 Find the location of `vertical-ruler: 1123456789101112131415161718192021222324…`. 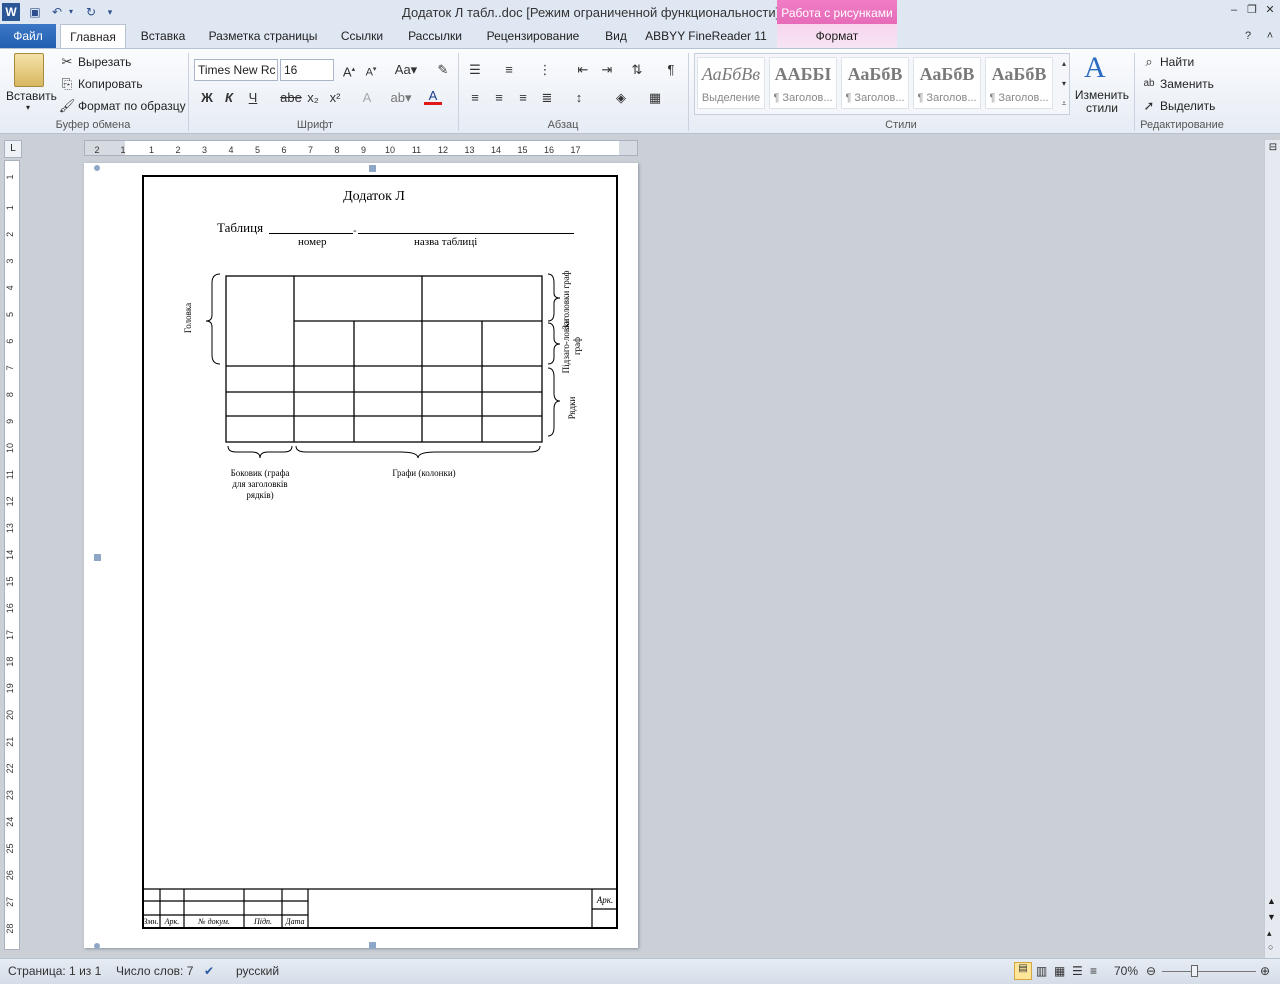

vertical-ruler: 1123456789101112131415161718192021222324… is located at coordinates (12, 555).